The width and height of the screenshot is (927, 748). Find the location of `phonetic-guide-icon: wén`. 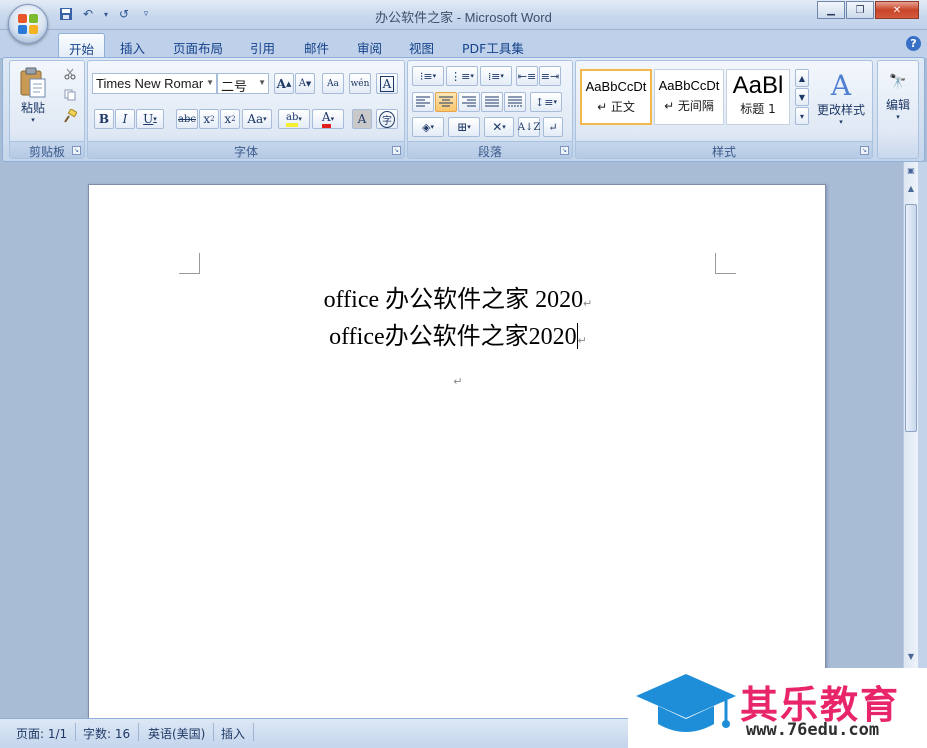

phonetic-guide-icon: wén is located at coordinates (360, 83).